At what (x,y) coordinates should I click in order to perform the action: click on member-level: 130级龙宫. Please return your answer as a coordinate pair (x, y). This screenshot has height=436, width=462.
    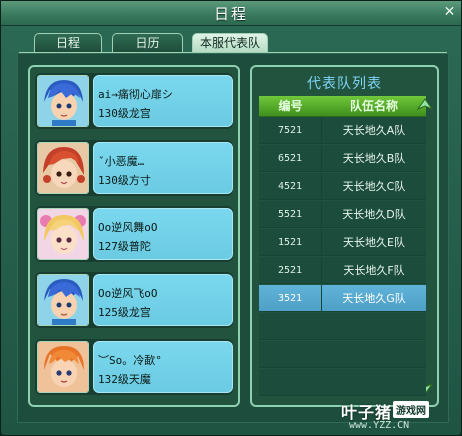
    Looking at the image, I should click on (124, 113).